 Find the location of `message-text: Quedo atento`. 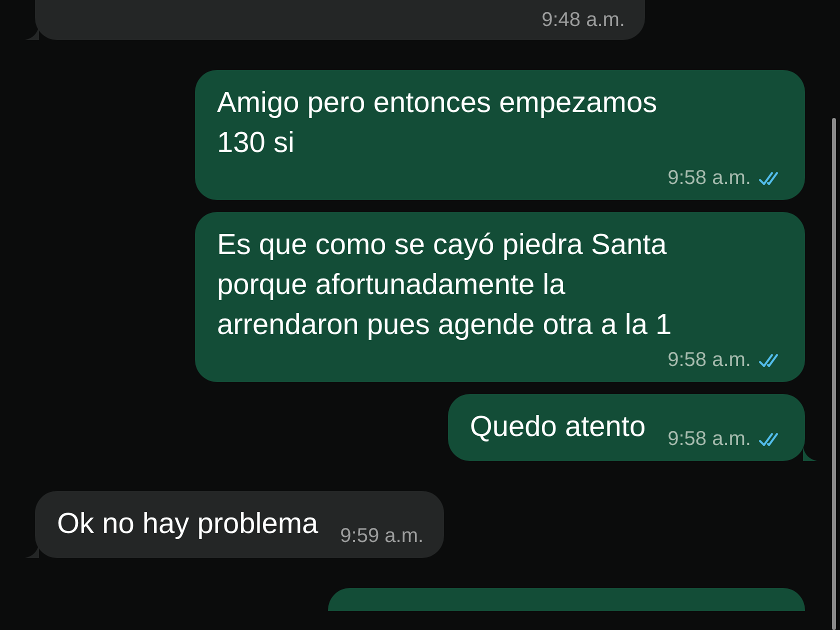

message-text: Quedo atento is located at coordinates (558, 427).